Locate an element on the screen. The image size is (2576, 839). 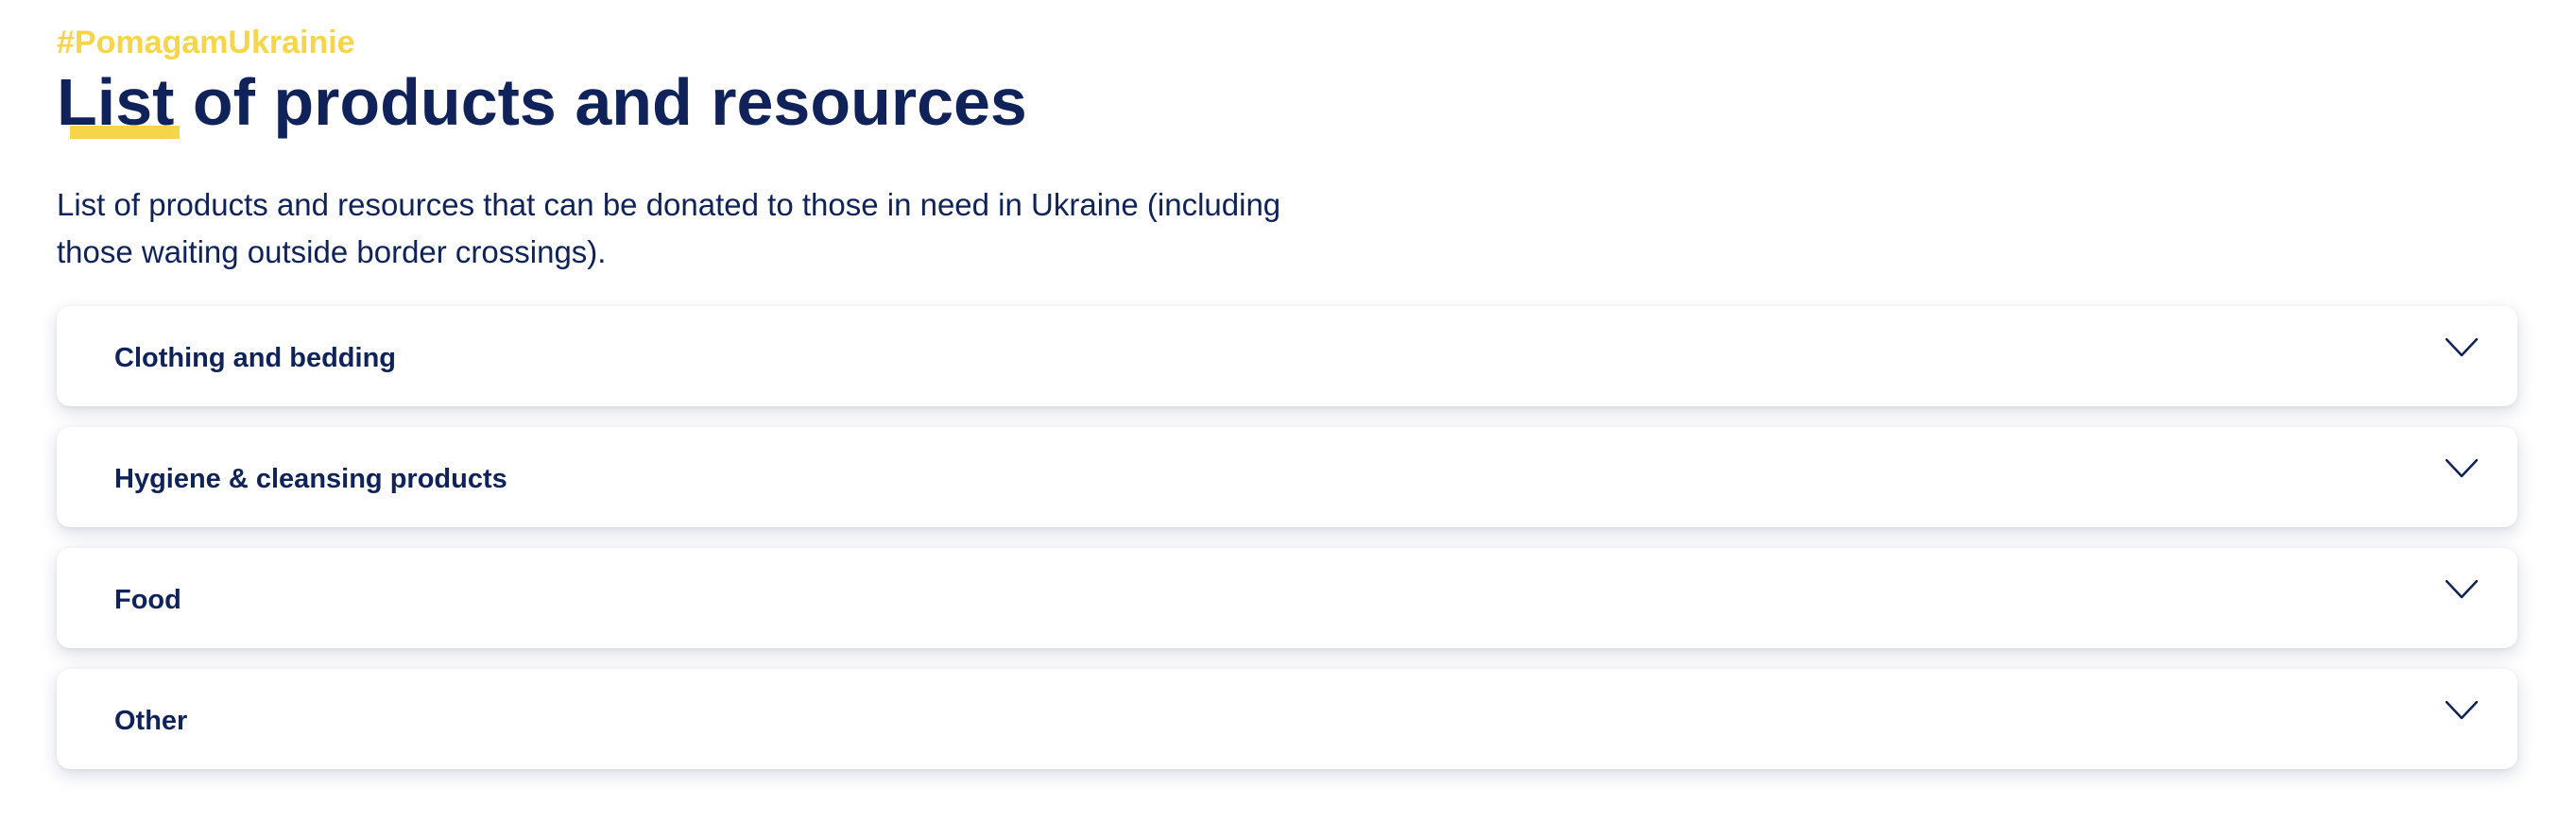
accordion-item-hygiene-cleansing-products: Hygiene & cleansing products is located at coordinates (1287, 477).